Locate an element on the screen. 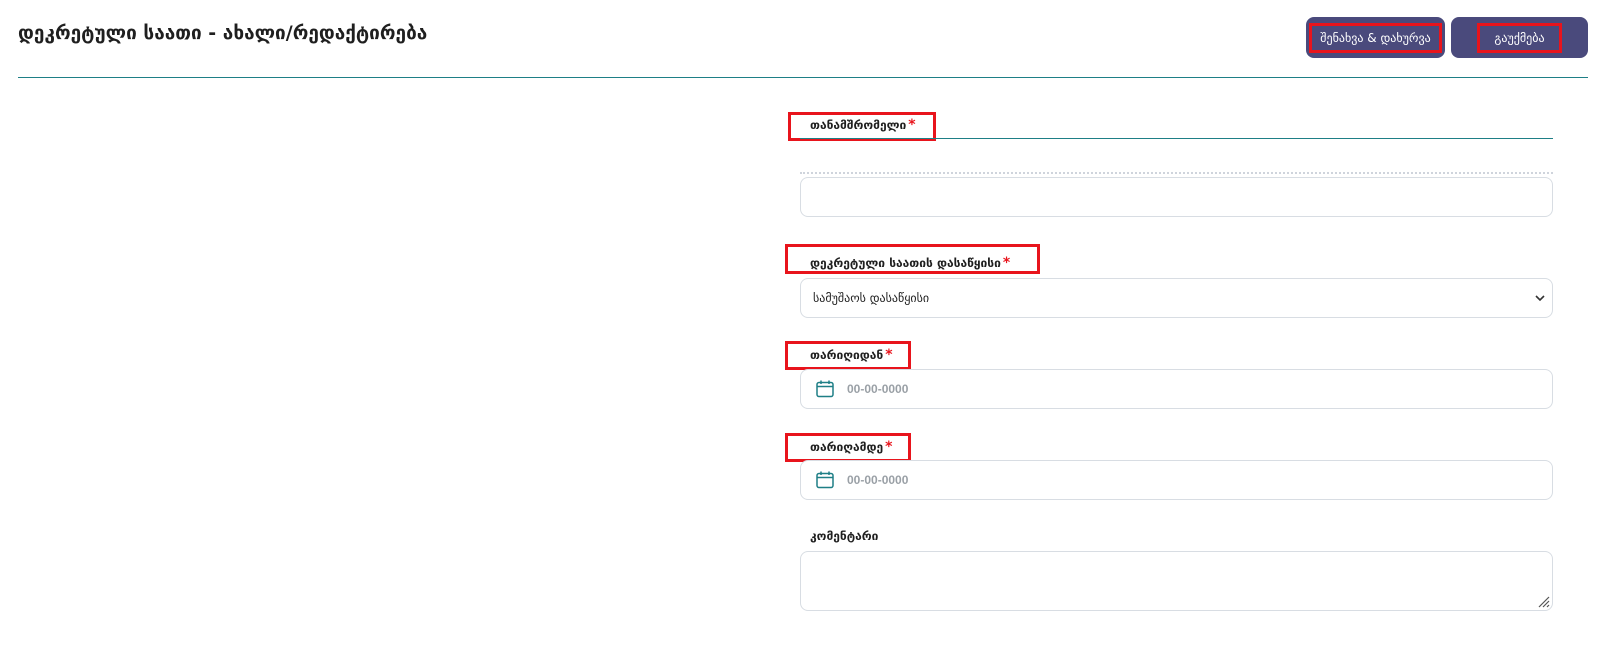  date-to-placeholder: 00-00-0000 is located at coordinates (878, 480).